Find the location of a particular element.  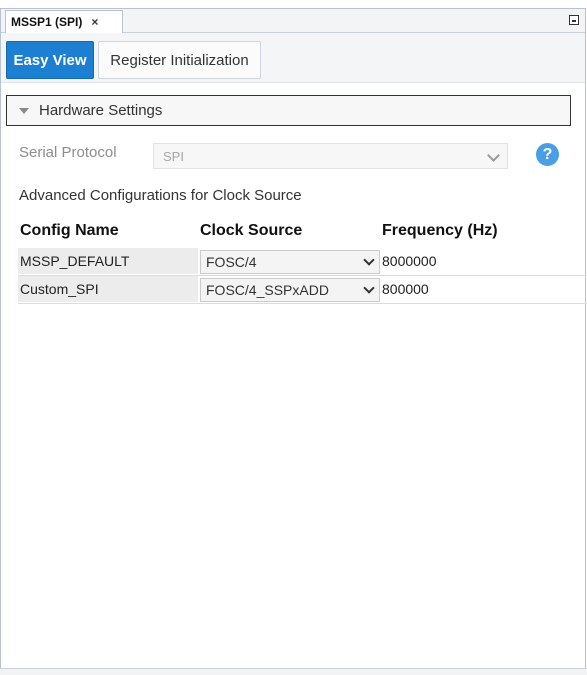

hardware-settings-header: Hardware Settings is located at coordinates (288, 110).